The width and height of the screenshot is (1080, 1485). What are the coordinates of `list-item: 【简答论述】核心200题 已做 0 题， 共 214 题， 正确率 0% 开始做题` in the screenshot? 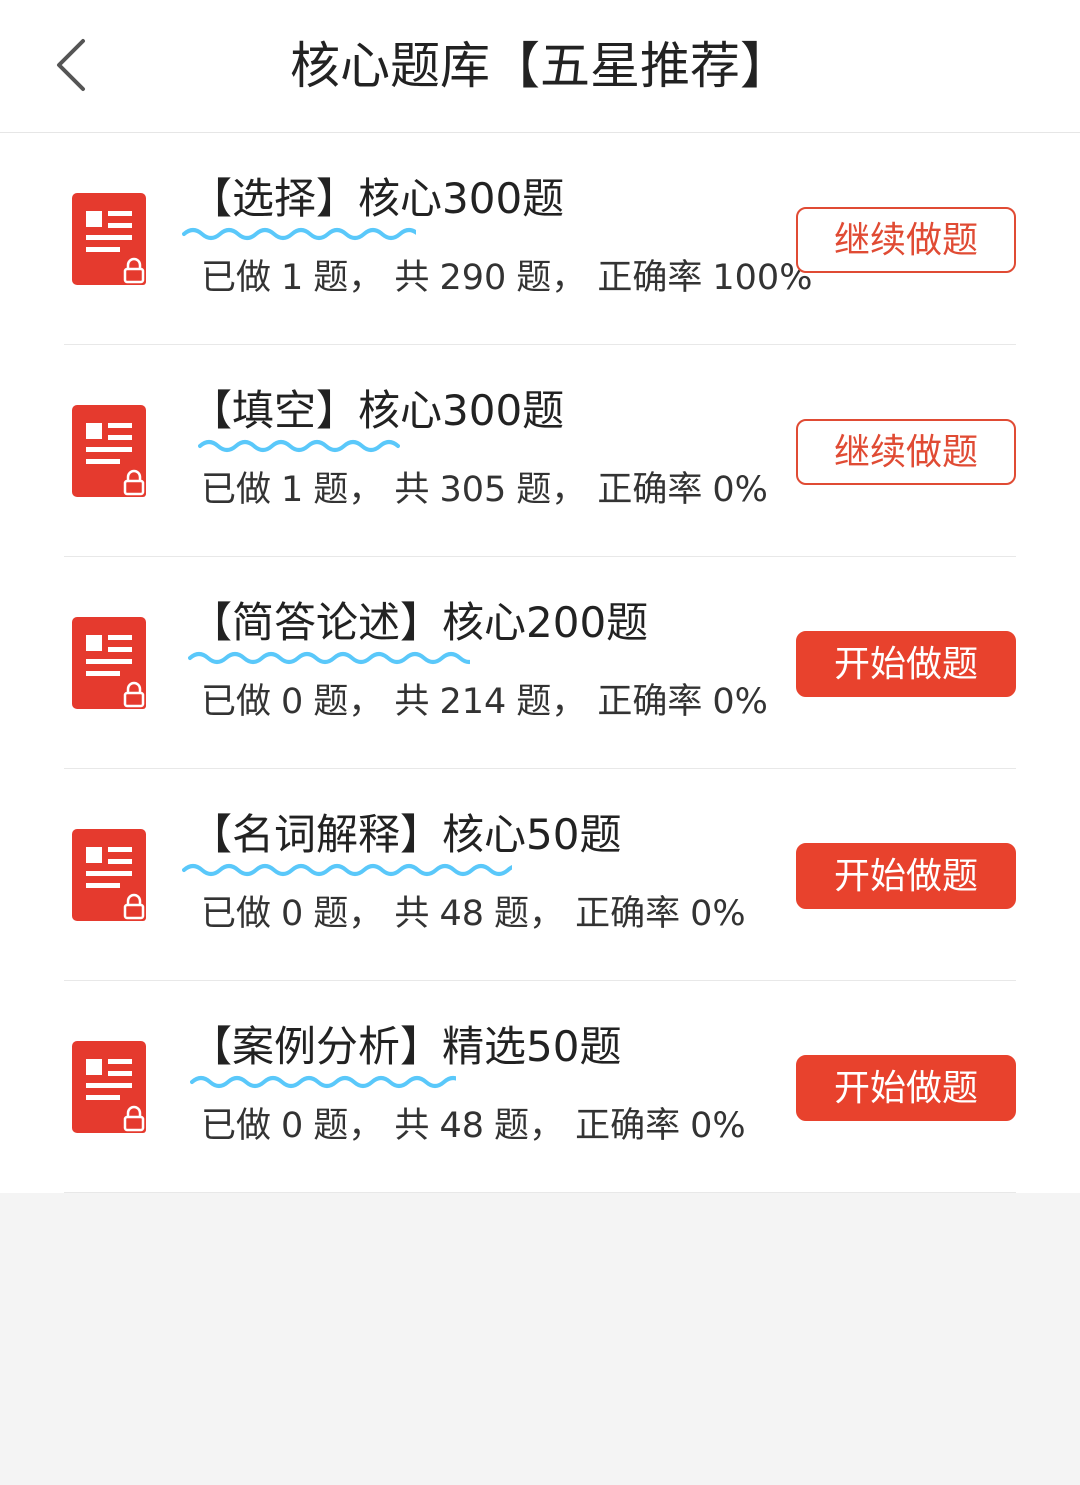 It's located at (540, 663).